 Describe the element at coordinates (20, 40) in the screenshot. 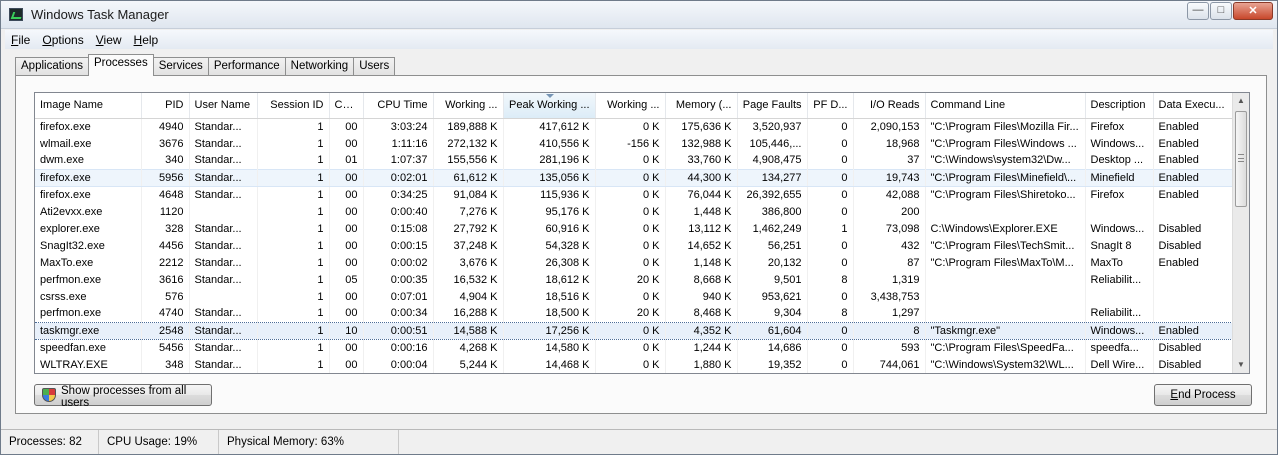

I see `menu-file: File` at that location.